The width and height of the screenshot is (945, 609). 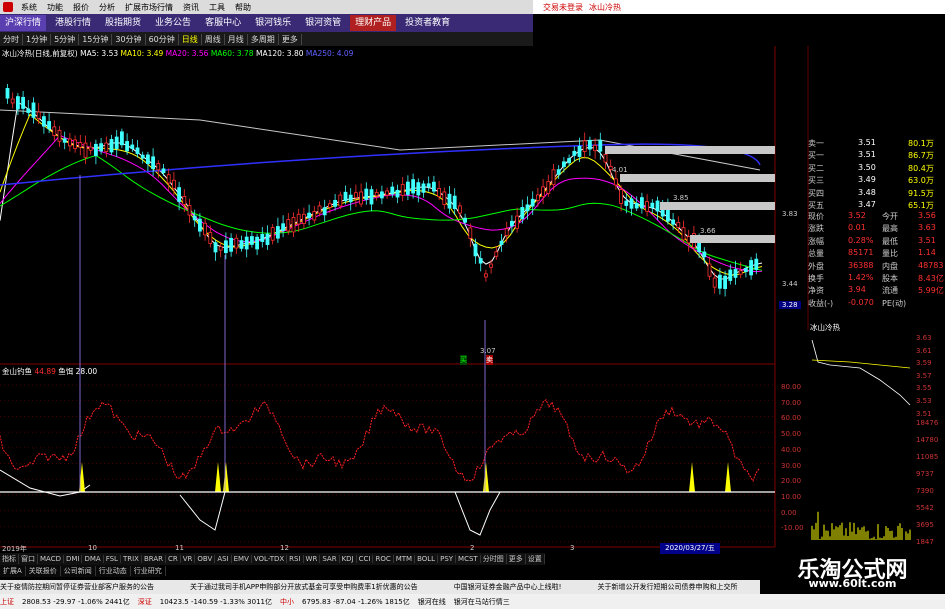 I want to click on indicator-tab: VOL-TDX, so click(x=270, y=559).